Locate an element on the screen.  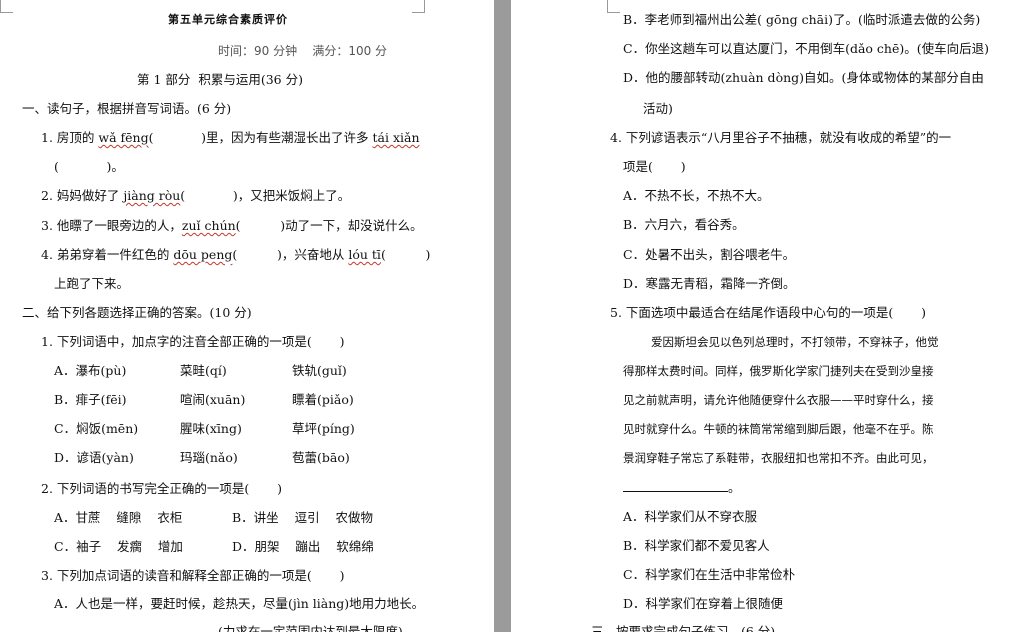
option-d: D．寒露无青稻，霜降一齐倒。 is located at coordinates (709, 283).